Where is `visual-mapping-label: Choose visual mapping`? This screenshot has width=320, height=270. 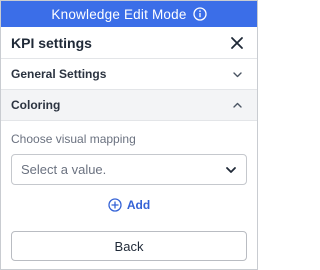
visual-mapping-label: Choose visual mapping is located at coordinates (73, 139).